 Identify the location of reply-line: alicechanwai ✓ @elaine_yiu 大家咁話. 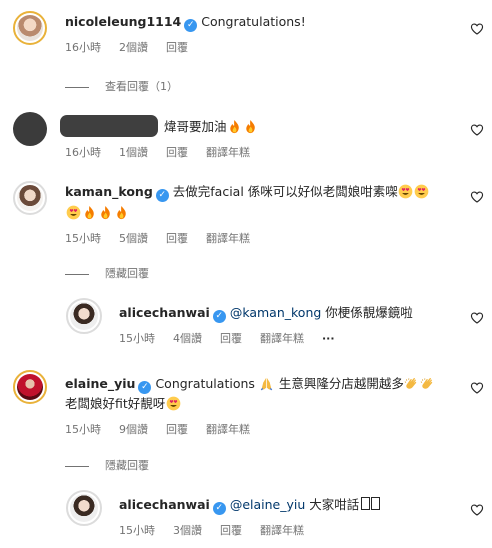
(250, 505).